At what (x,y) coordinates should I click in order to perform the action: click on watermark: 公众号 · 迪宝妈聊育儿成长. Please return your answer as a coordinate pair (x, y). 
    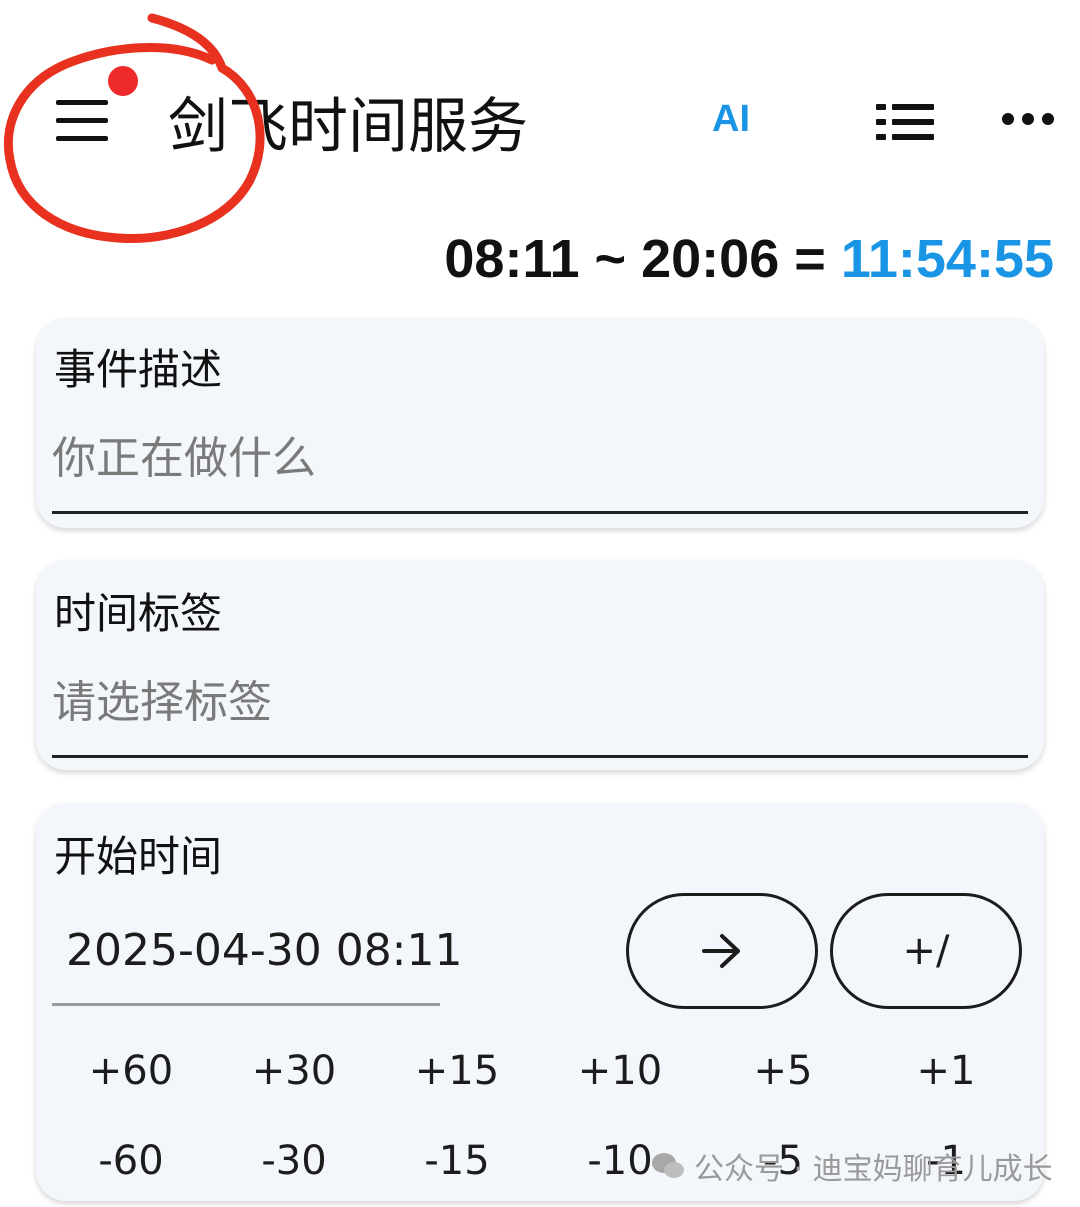
    Looking at the image, I should click on (851, 1166).